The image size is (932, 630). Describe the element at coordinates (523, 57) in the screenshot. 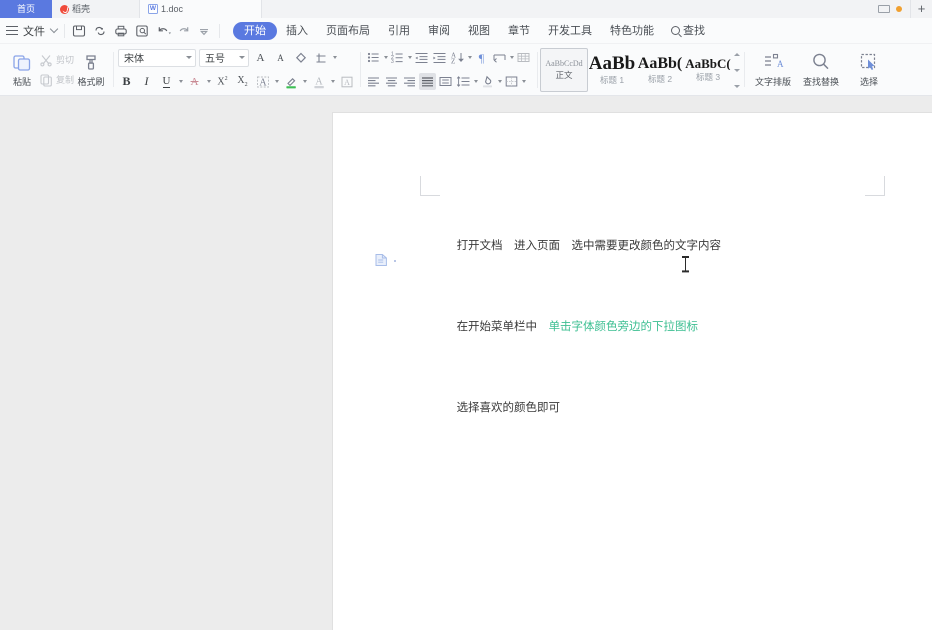

I see `table-grid-icon` at that location.